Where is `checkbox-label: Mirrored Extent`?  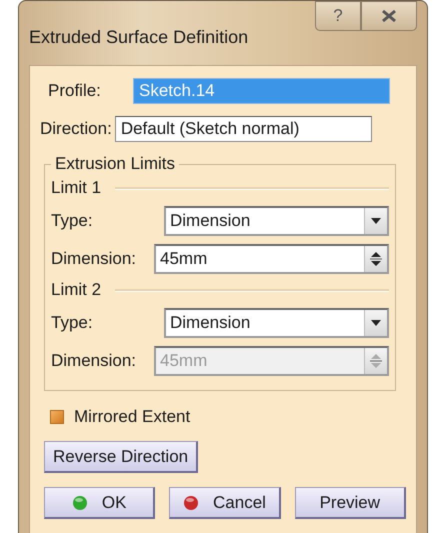 checkbox-label: Mirrored Extent is located at coordinates (132, 417).